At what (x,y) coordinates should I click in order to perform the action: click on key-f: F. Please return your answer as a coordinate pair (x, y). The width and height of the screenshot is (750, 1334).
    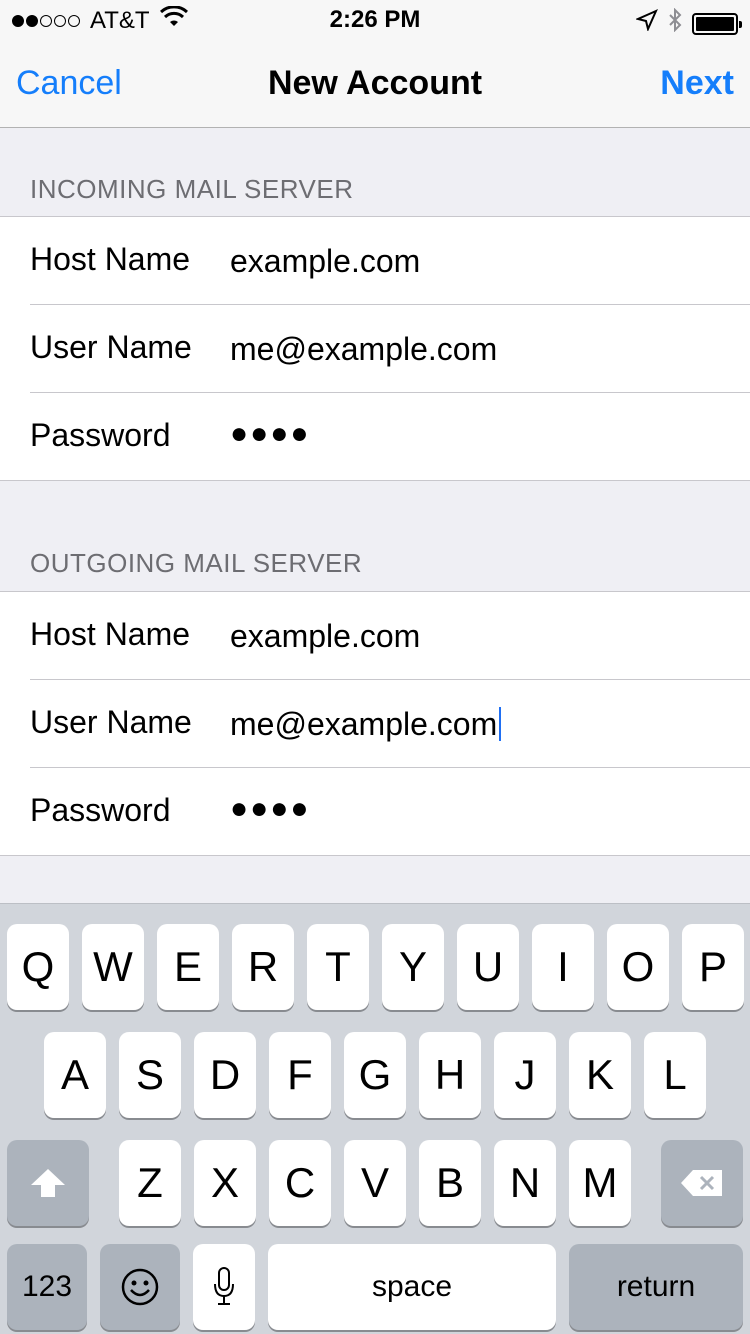
    Looking at the image, I should click on (300, 1075).